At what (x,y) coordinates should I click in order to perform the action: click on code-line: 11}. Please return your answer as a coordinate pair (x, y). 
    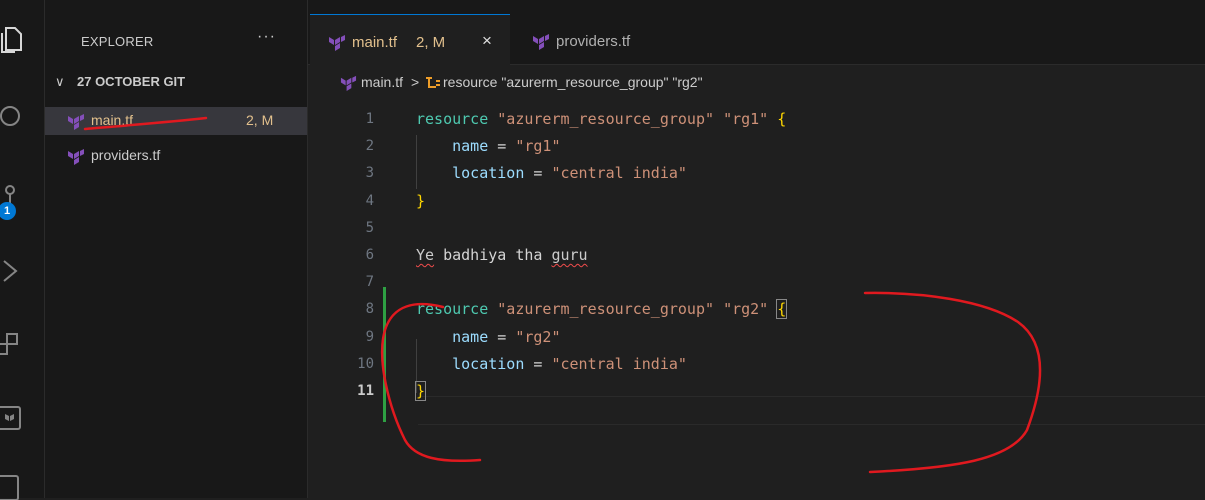
    Looking at the image, I should click on (756, 391).